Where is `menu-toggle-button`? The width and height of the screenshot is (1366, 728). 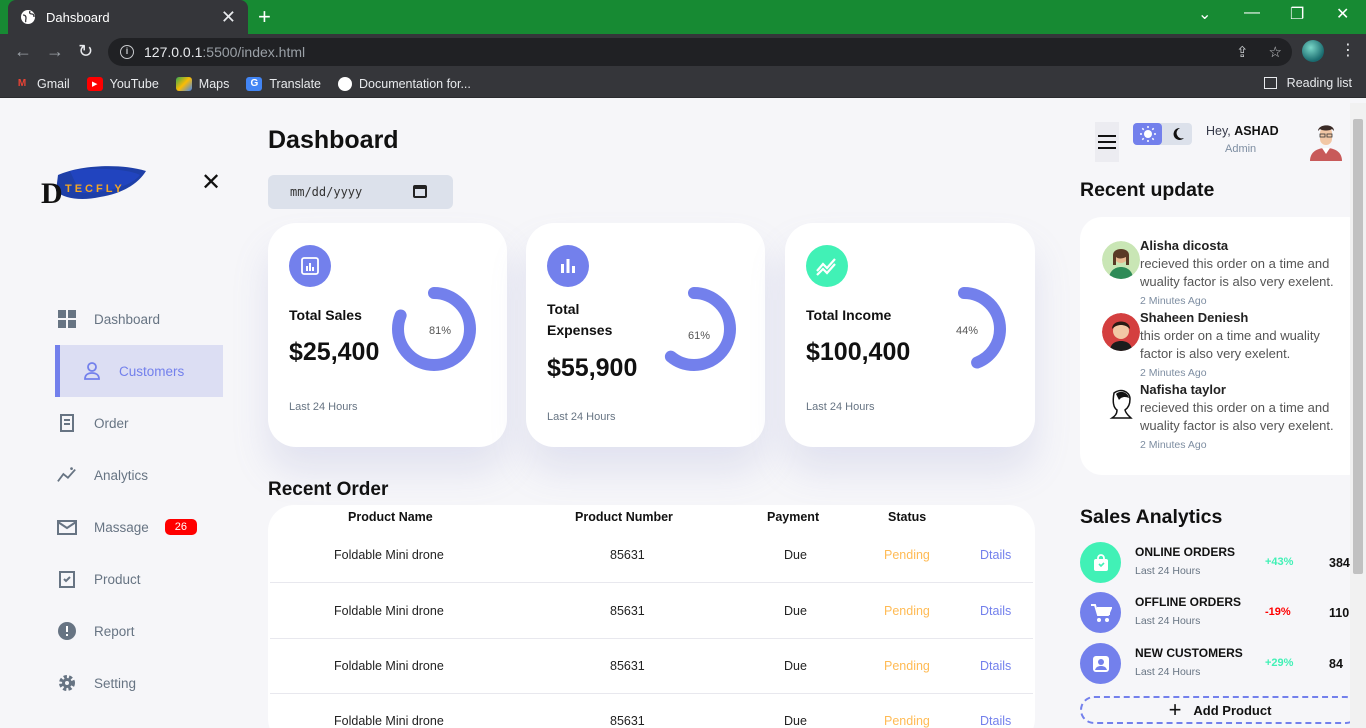 menu-toggle-button is located at coordinates (1107, 142).